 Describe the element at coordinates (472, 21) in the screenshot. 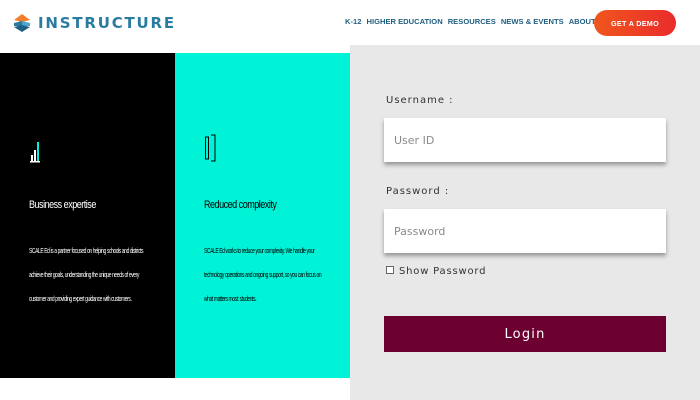

I see `nav-item-resources: RESOURCES` at that location.